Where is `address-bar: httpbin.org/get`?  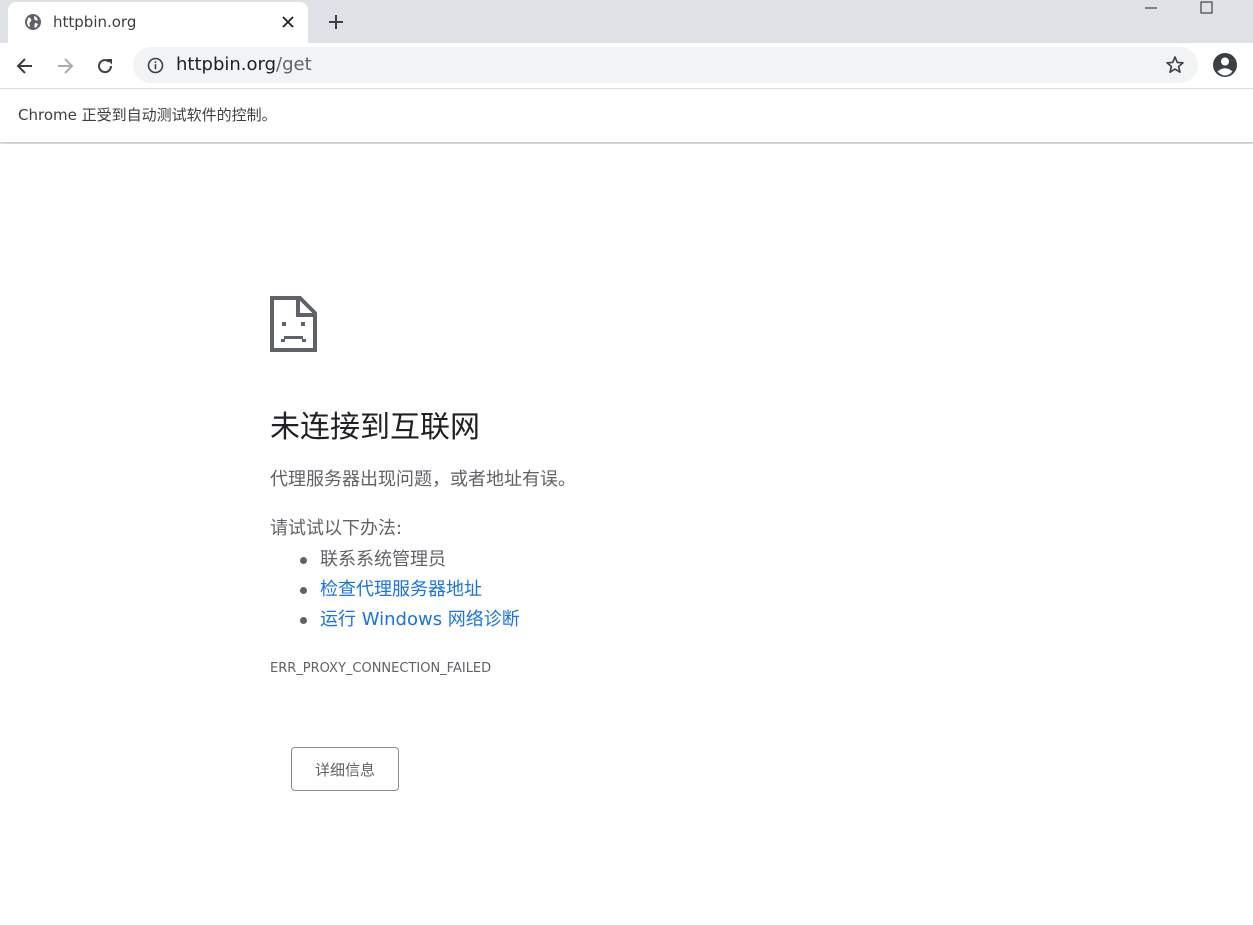 address-bar: httpbin.org/get is located at coordinates (665, 65).